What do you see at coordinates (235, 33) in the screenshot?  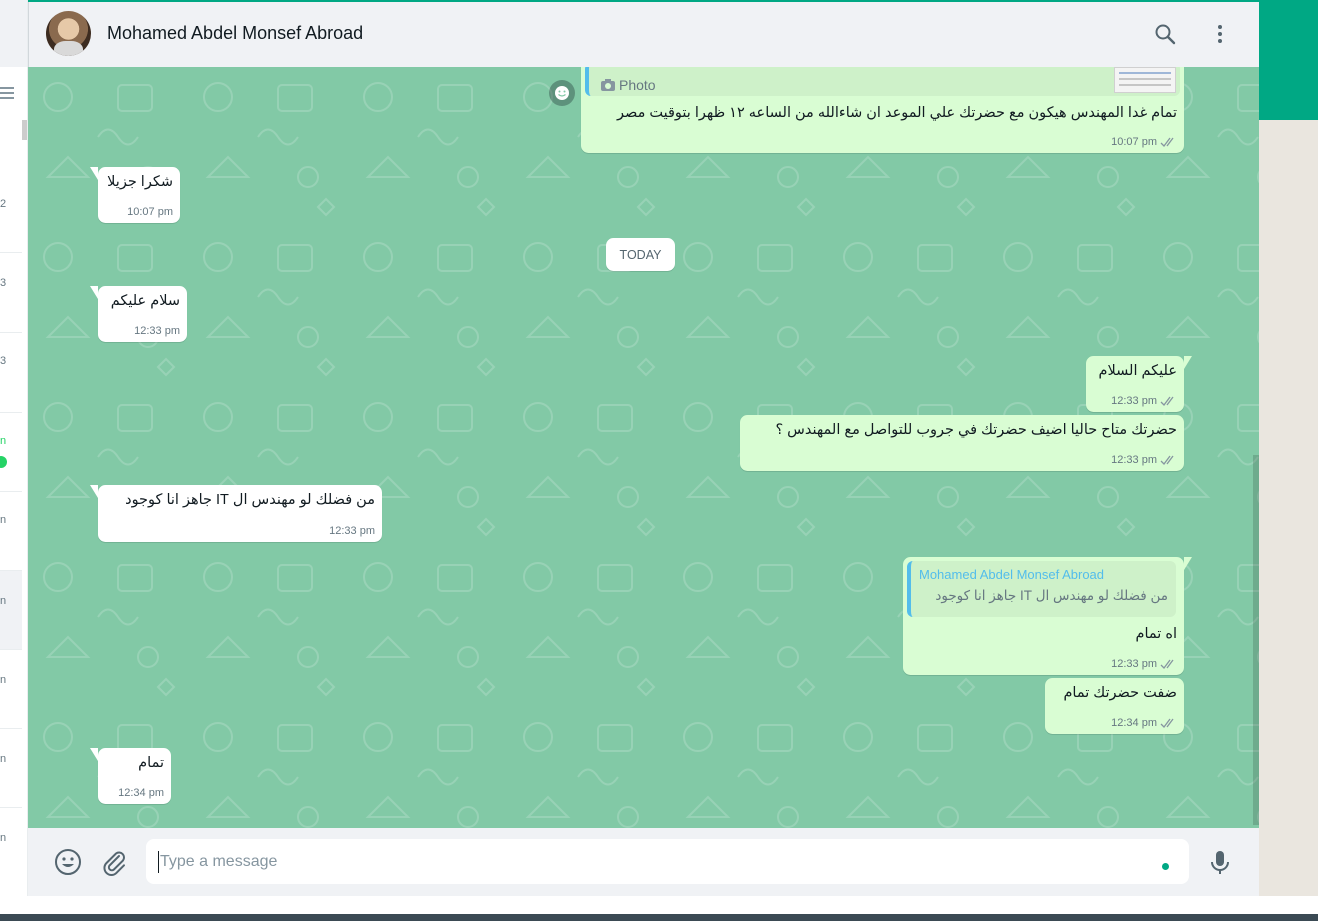 I see `contact-name: Mohamed Abdel Monsef Abroad` at bounding box center [235, 33].